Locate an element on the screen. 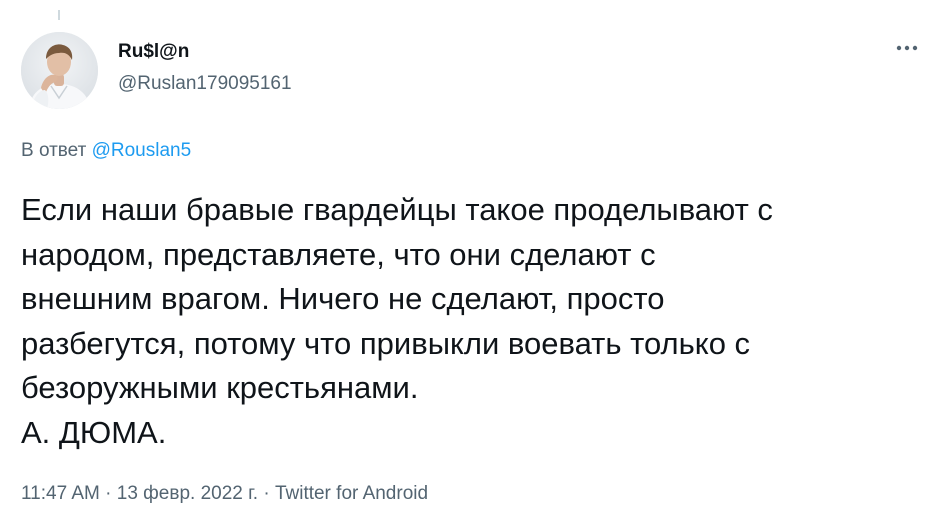  tweet-text-line: безоружными крестьянами. is located at coordinates (220, 387).